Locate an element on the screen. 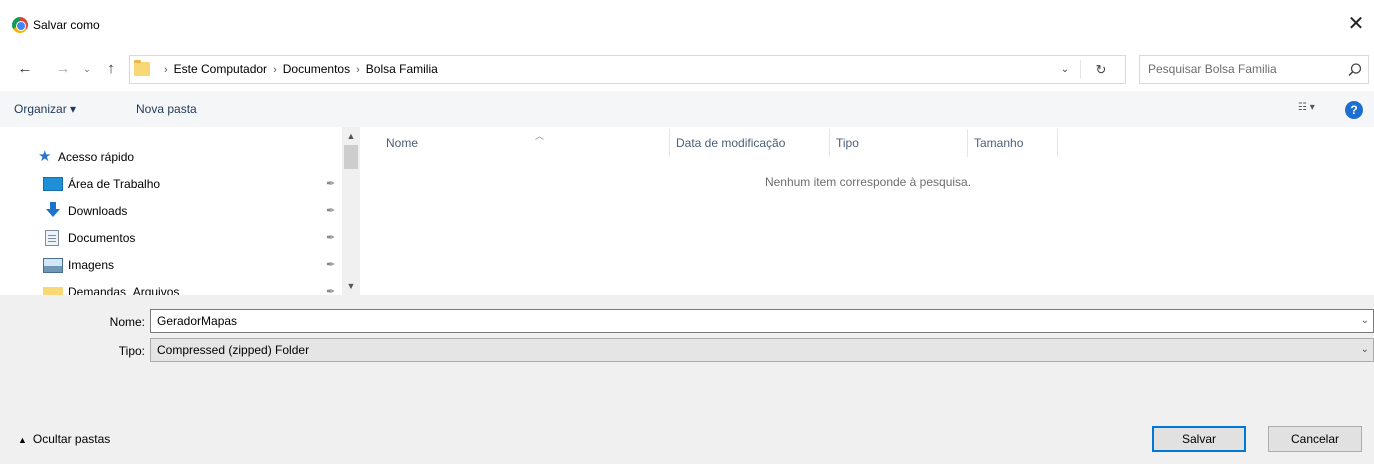  file-type-value: Compressed (zipped) Folder is located at coordinates (233, 350).